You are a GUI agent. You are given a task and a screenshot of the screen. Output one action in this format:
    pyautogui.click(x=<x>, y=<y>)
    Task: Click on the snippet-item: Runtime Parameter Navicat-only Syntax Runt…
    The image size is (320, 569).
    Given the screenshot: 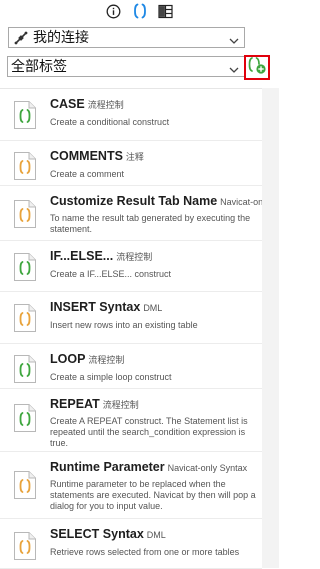 What is the action you would take?
    pyautogui.click(x=131, y=485)
    